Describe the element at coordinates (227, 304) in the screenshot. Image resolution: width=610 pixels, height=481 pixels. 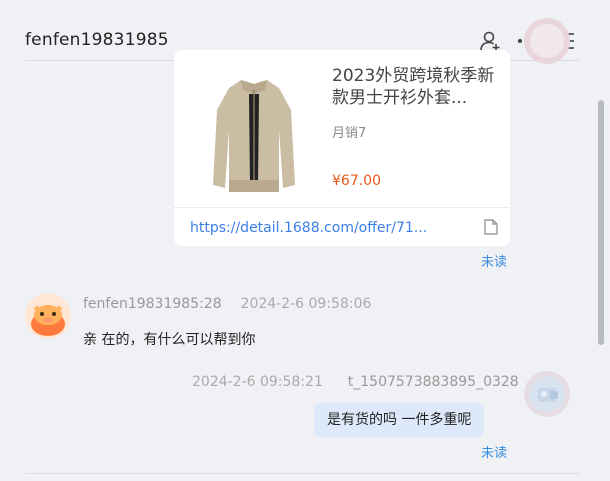
I see `message-meta: fenfen19831985:28 2024-2-6 09:58:06` at that location.